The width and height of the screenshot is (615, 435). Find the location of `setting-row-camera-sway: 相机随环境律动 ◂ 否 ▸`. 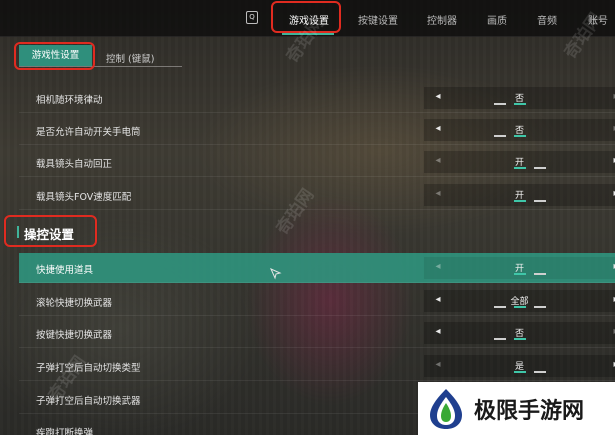

setting-row-camera-sway: 相机随环境律动 ◂ 否 ▸ is located at coordinates (317, 98).